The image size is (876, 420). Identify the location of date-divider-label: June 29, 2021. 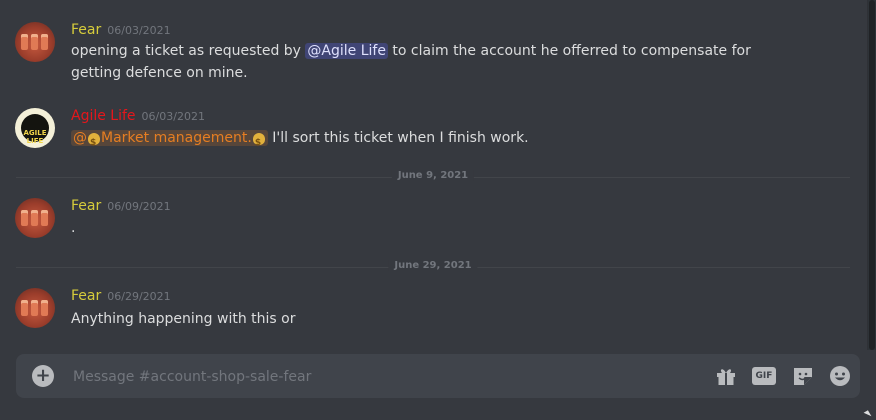
(433, 265).